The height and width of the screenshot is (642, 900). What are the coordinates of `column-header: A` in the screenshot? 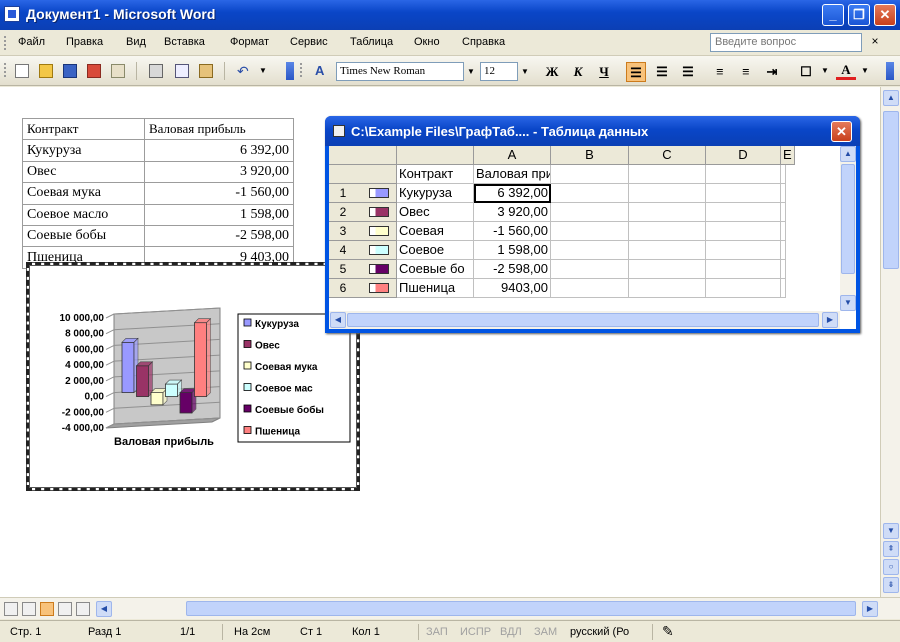 It's located at (512, 155).